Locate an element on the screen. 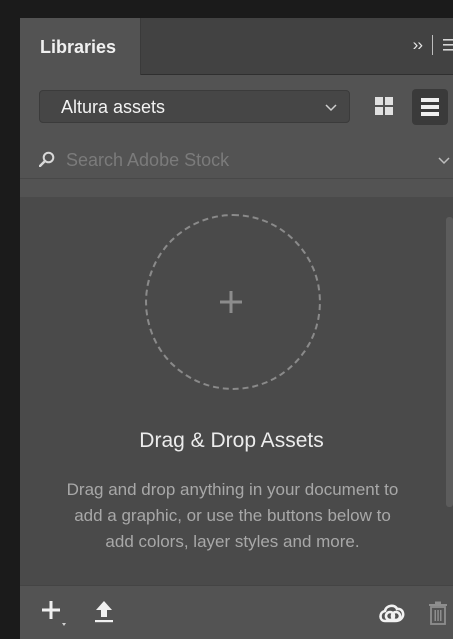  creative-cloud-icon is located at coordinates (392, 613).